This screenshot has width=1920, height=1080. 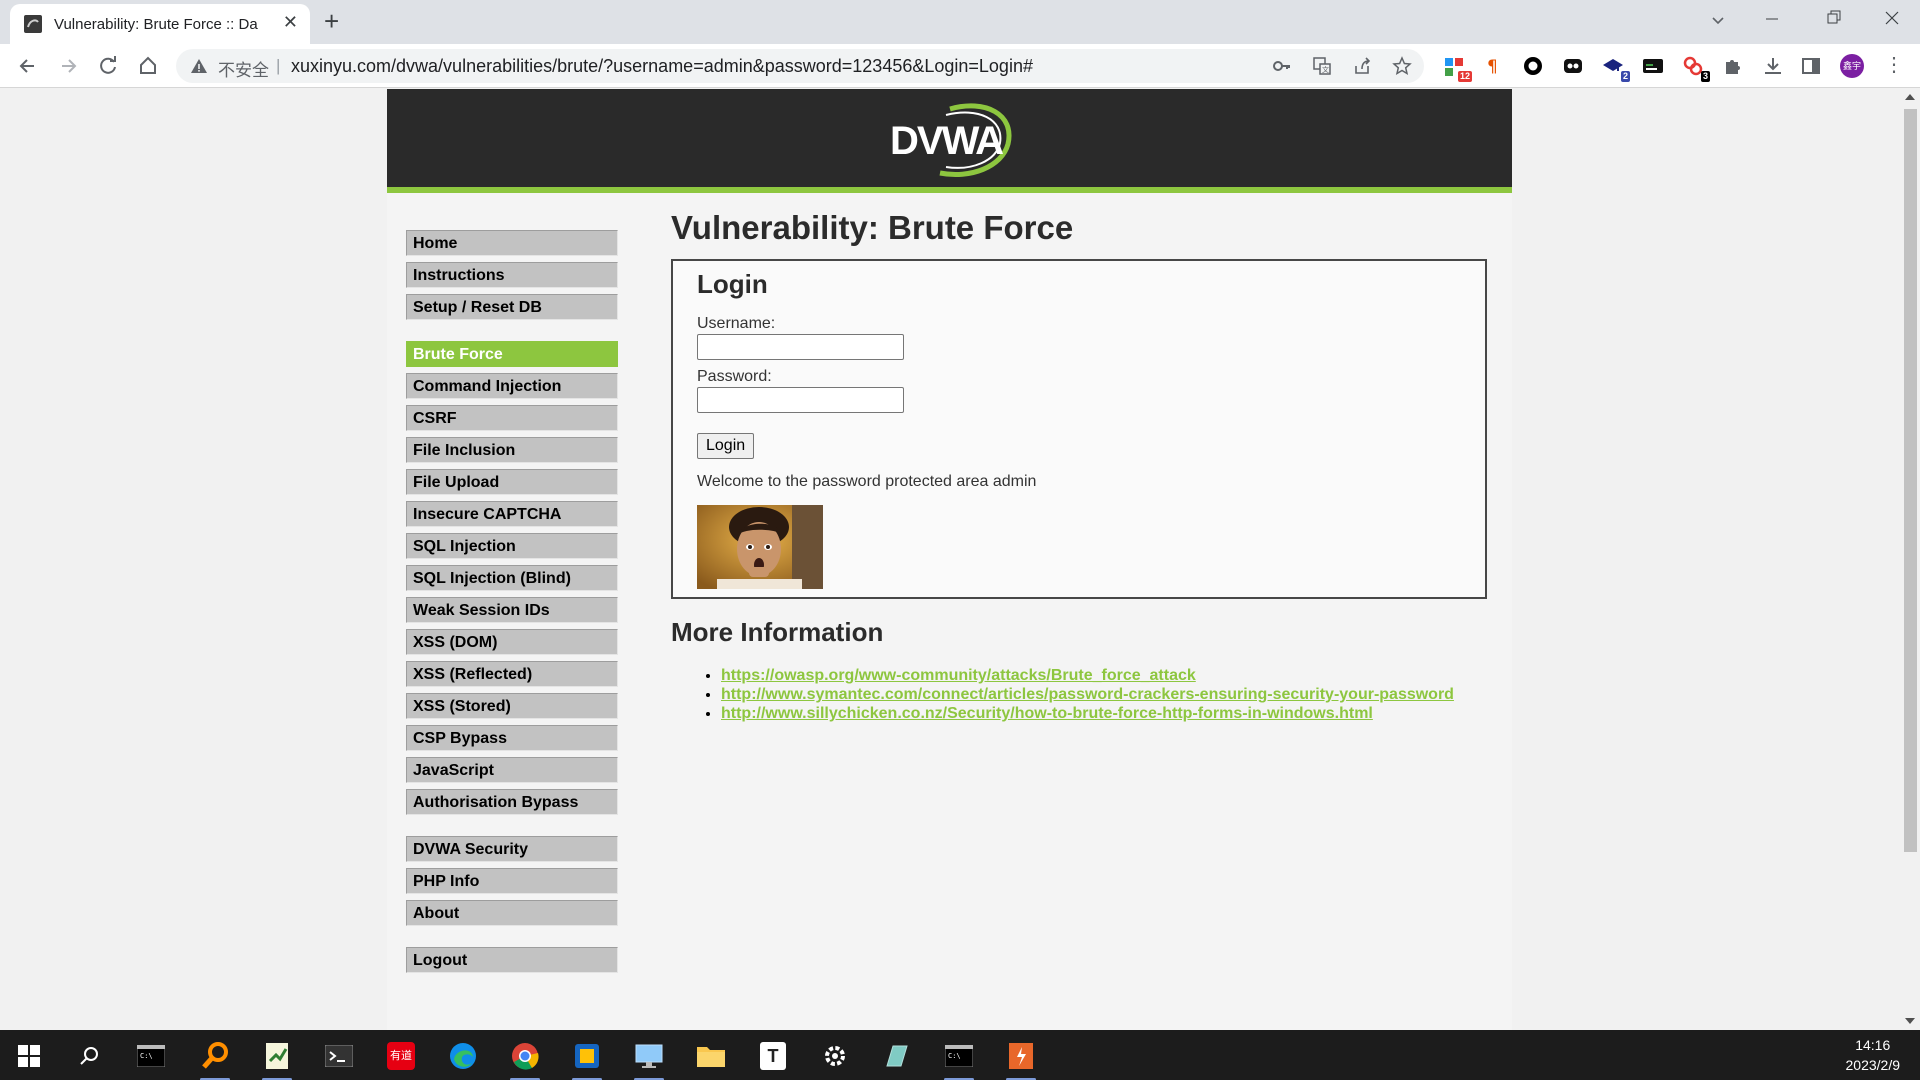 I want to click on extension-2-icon: ¶, so click(x=1495, y=66).